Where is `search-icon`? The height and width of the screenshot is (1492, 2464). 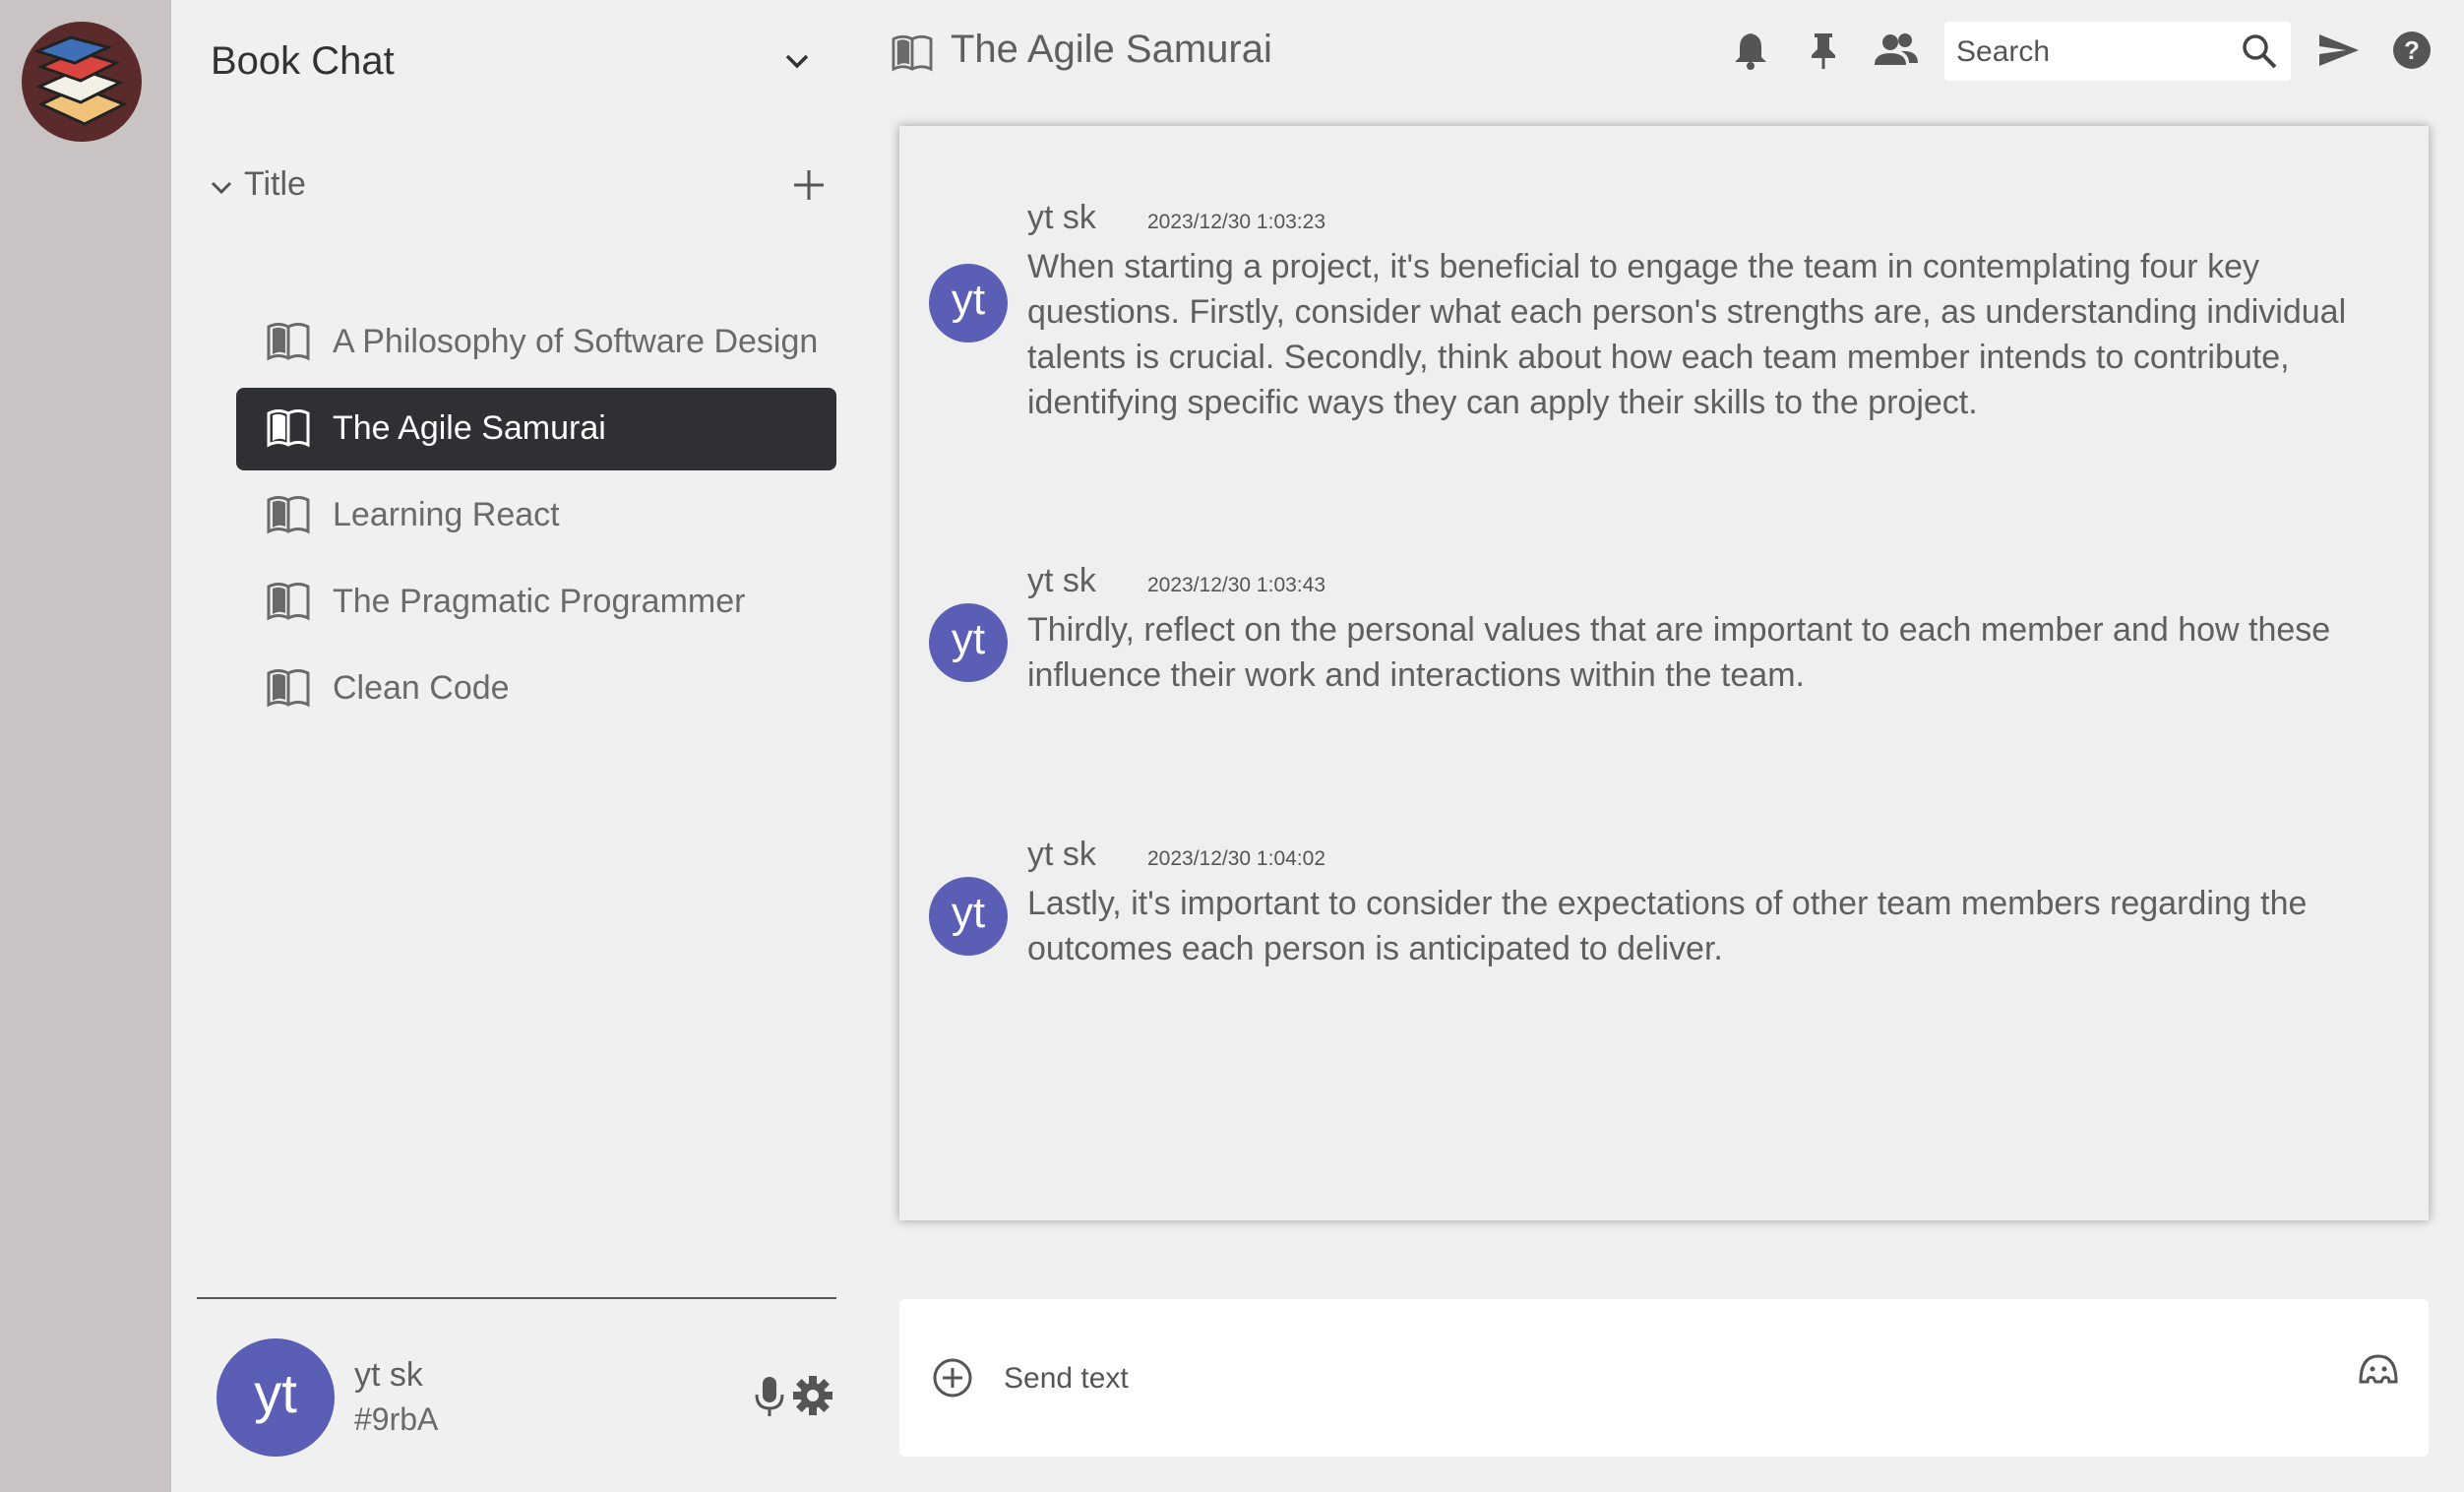 search-icon is located at coordinates (2259, 51).